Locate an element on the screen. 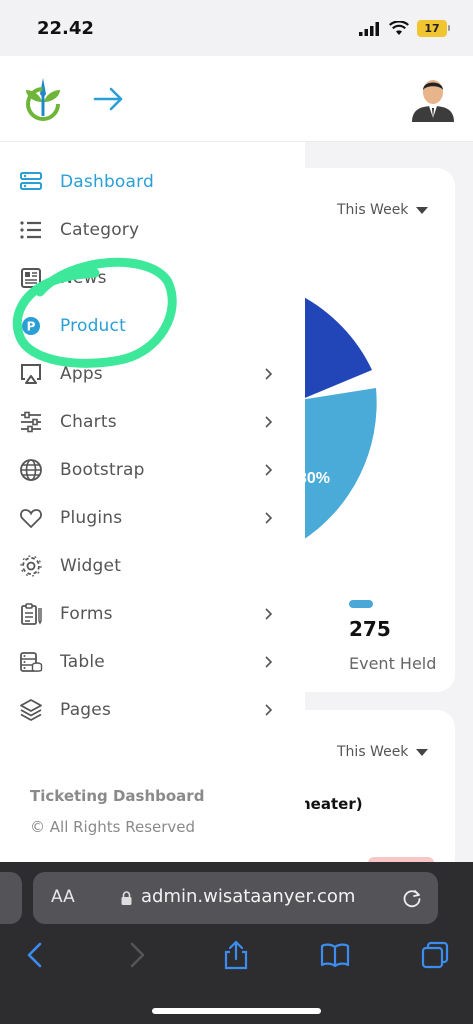 The height and width of the screenshot is (1024, 473). sidebar-footer-copyright: © All Rights Reserved is located at coordinates (113, 827).